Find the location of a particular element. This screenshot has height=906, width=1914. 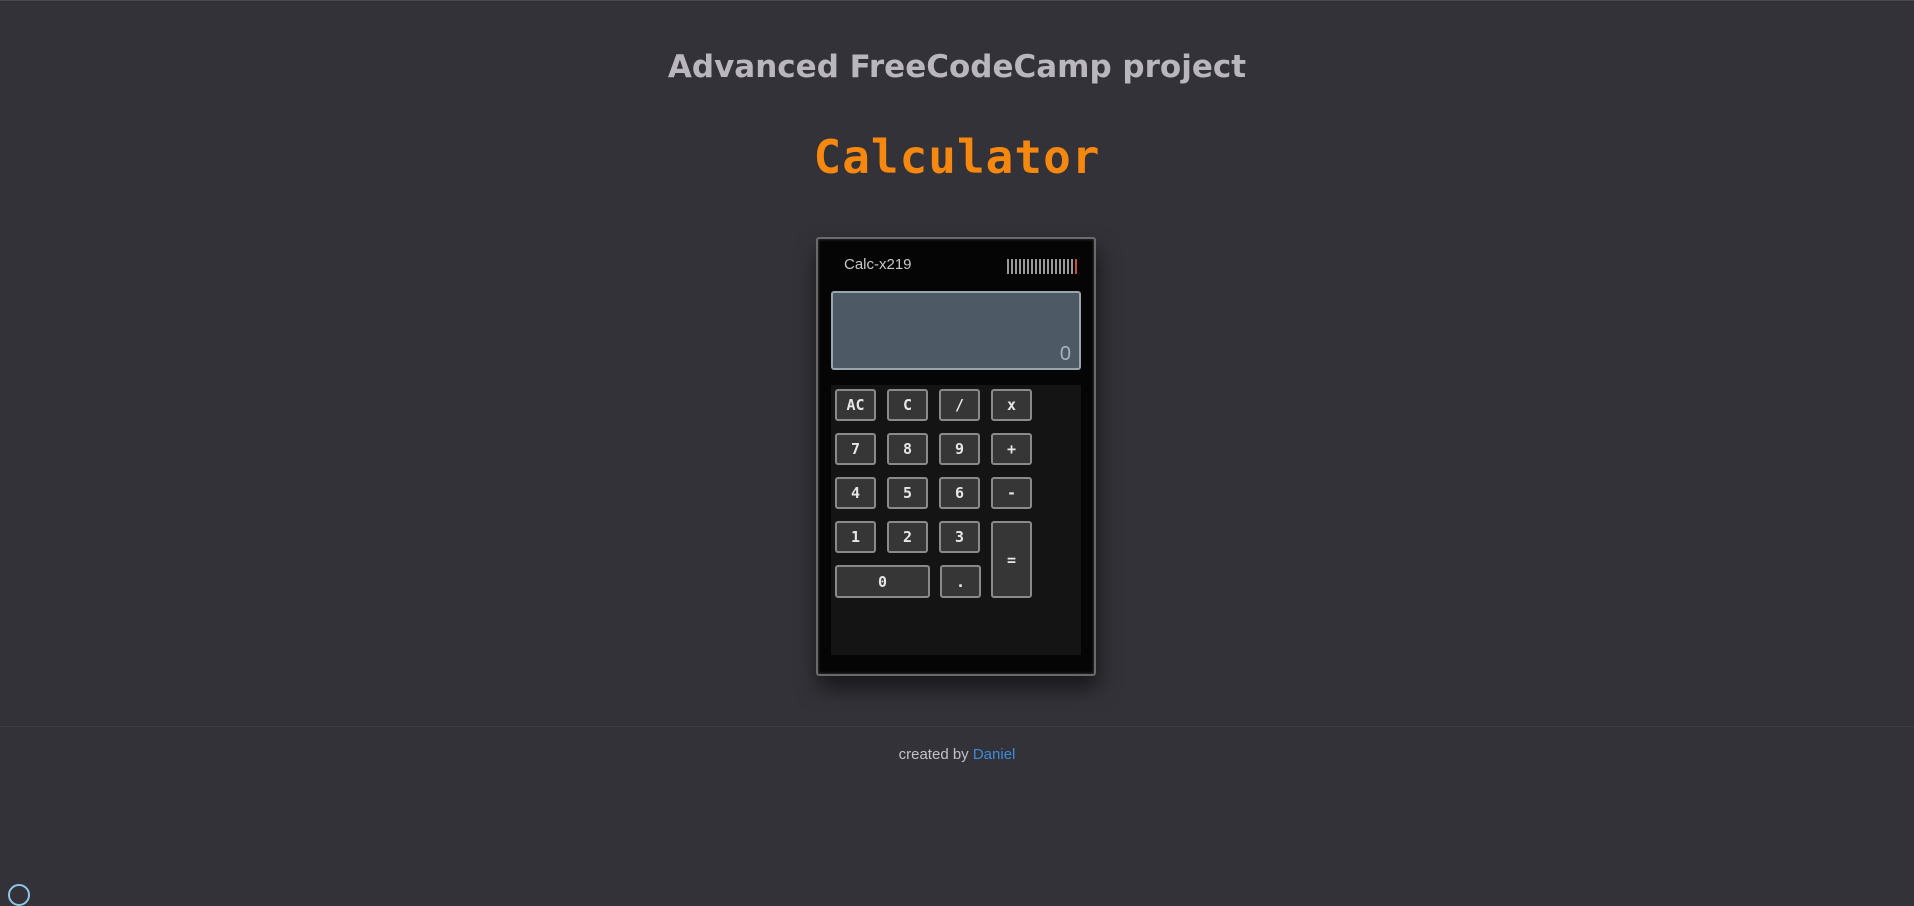

four-button: 4 is located at coordinates (855, 493).